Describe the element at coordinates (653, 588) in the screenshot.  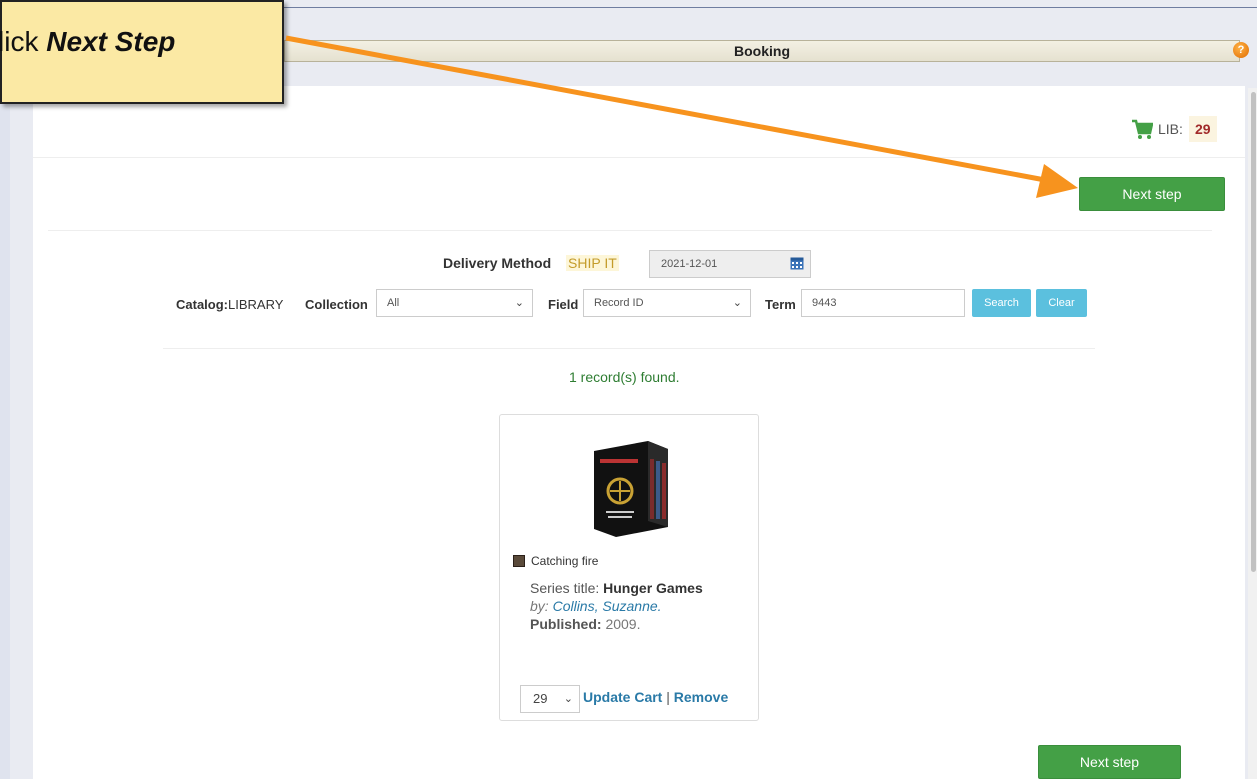
I see `series-value: Hunger Games` at that location.